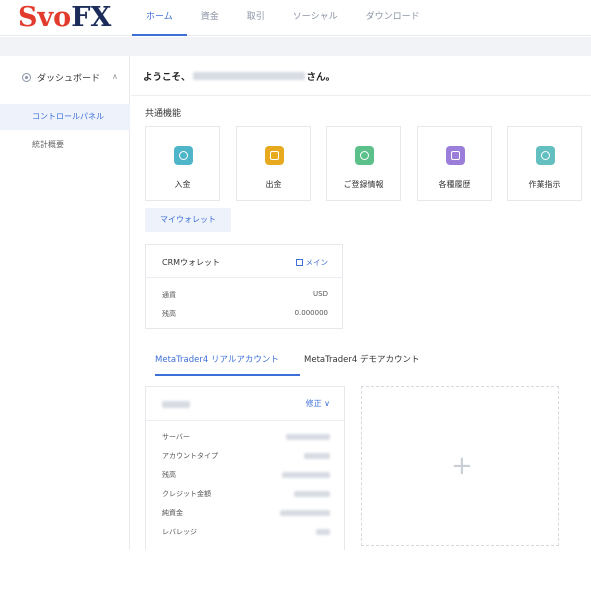 The width and height of the screenshot is (591, 592). I want to click on nav-download: ダウンロード, so click(393, 18).